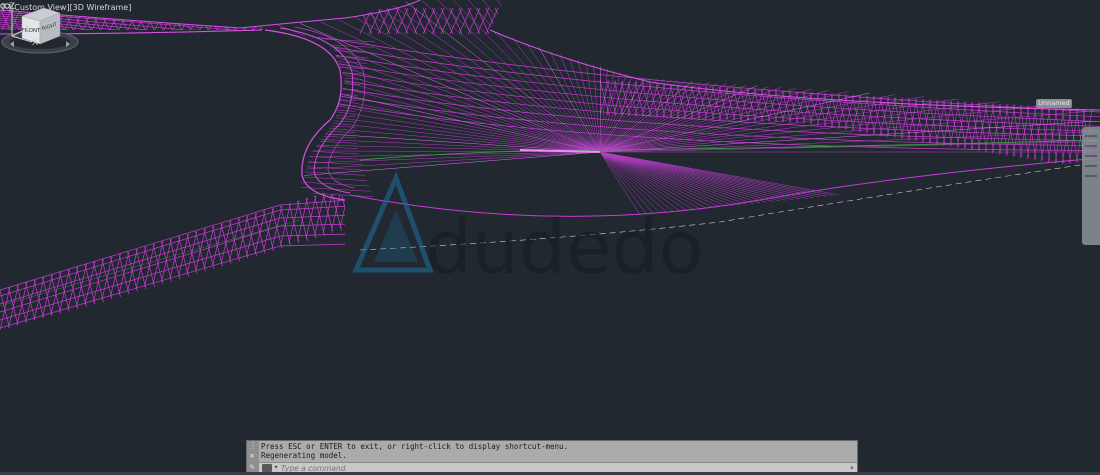 Image resolution: width=1100 pixels, height=475 pixels. I want to click on command-prompt-icon, so click(267, 468).